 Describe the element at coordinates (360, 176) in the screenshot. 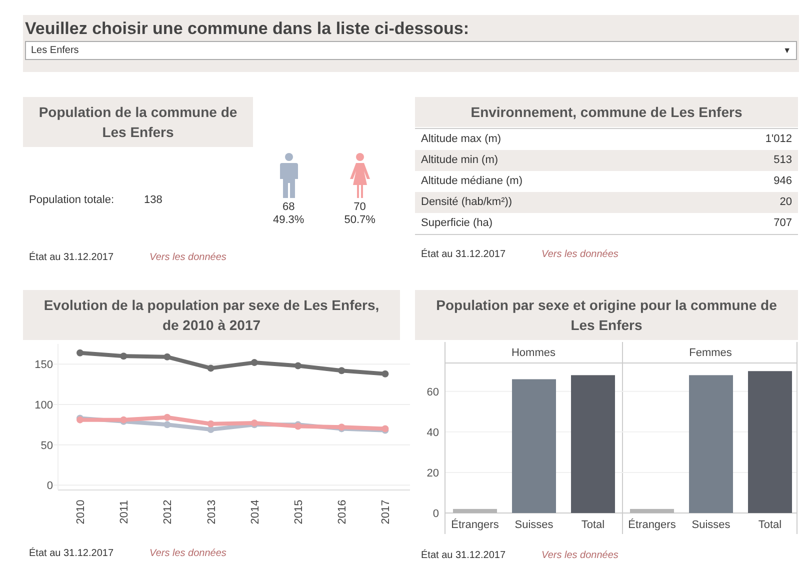

I see `woman-icon` at that location.